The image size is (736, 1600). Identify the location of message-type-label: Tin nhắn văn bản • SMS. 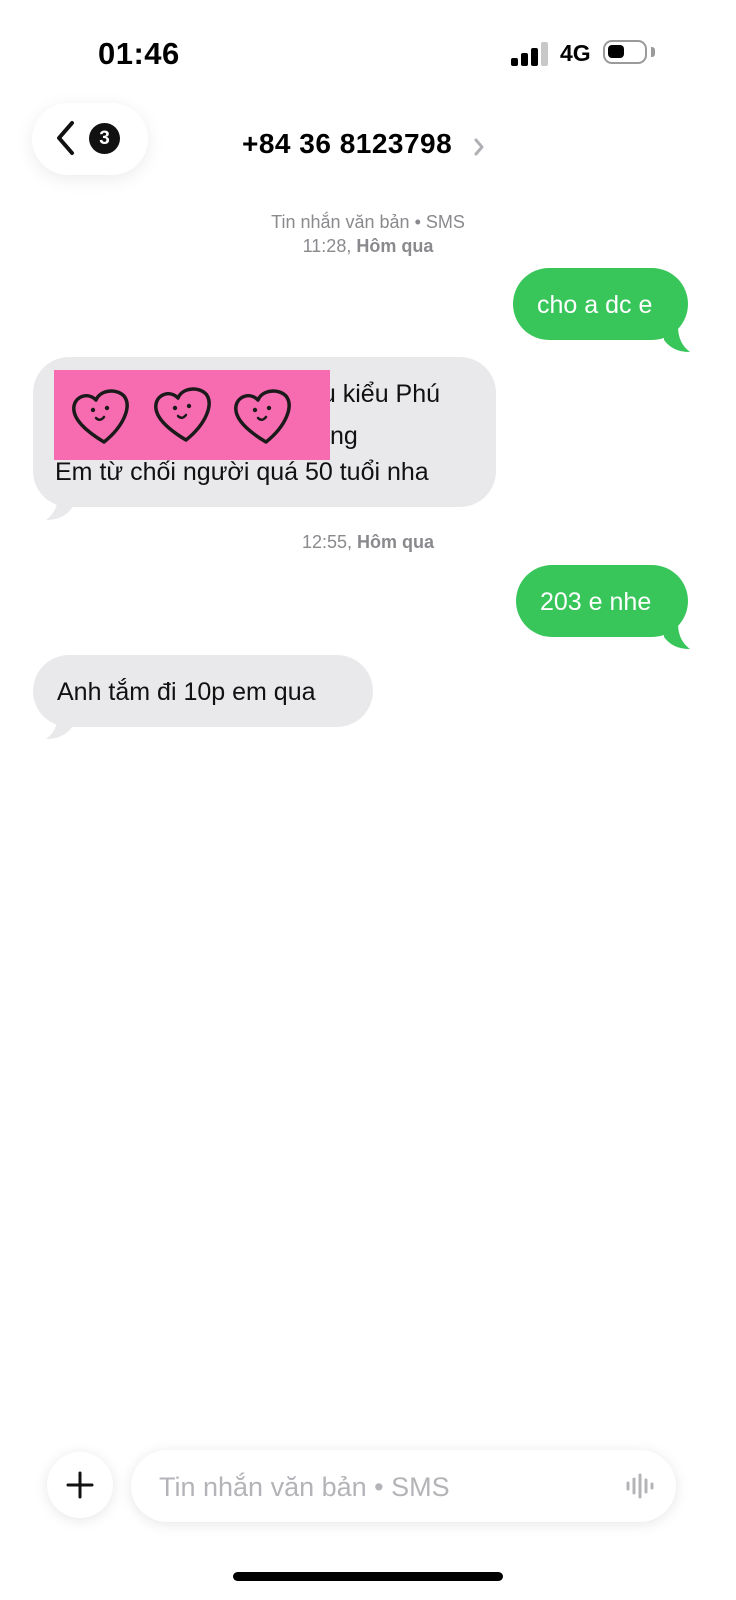
(368, 222).